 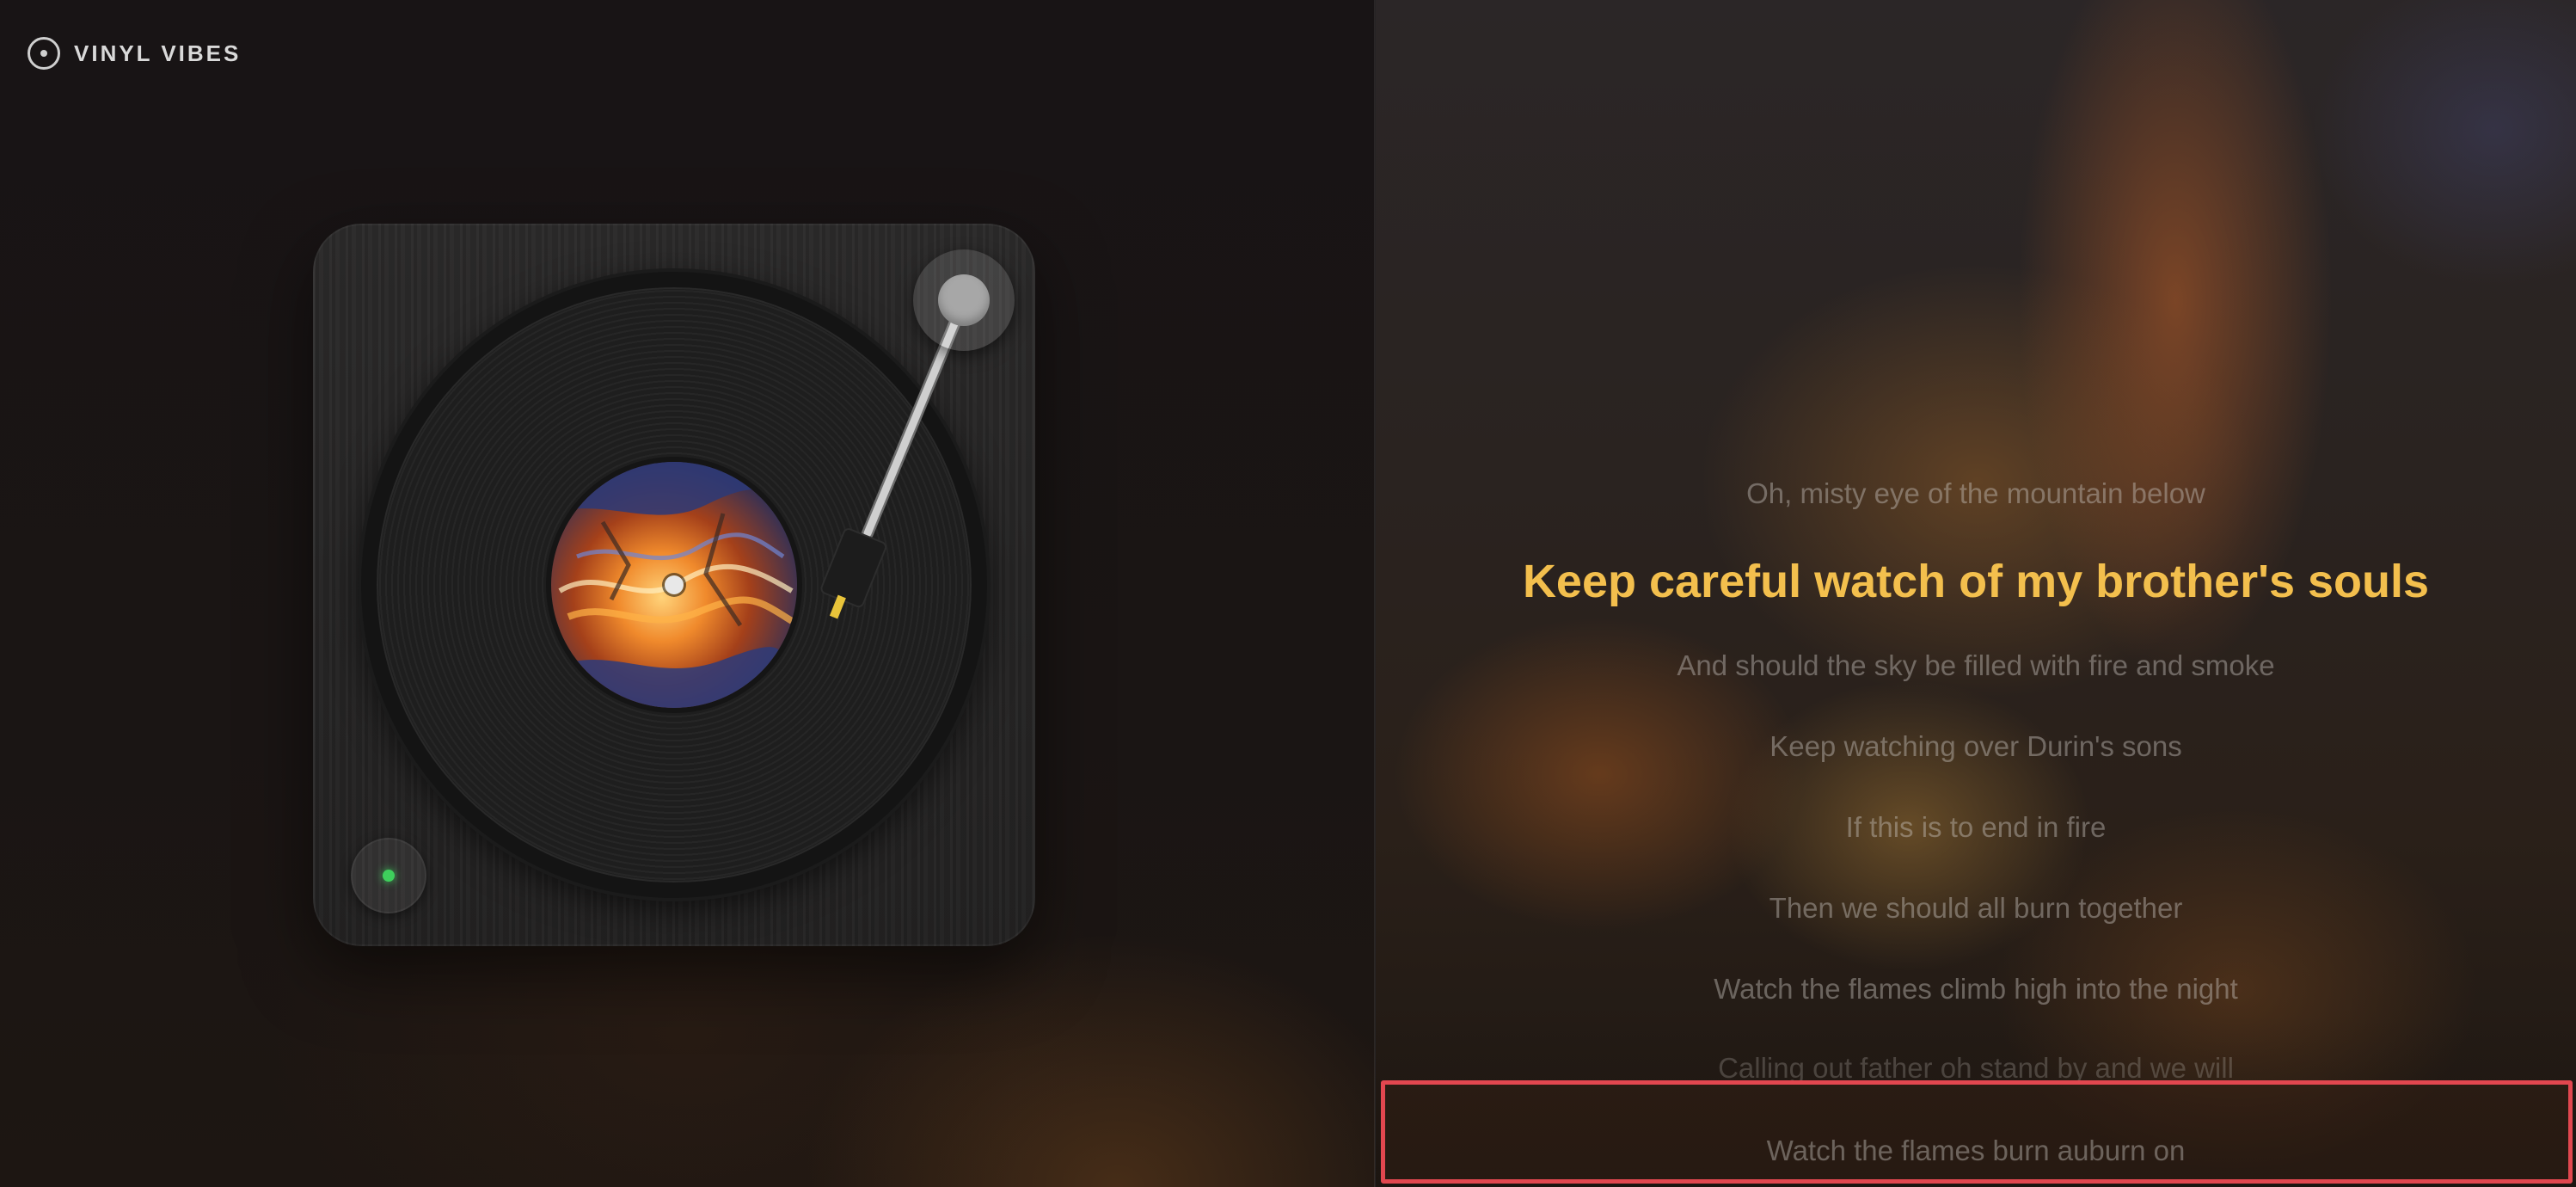 I want to click on power-button, so click(x=389, y=875).